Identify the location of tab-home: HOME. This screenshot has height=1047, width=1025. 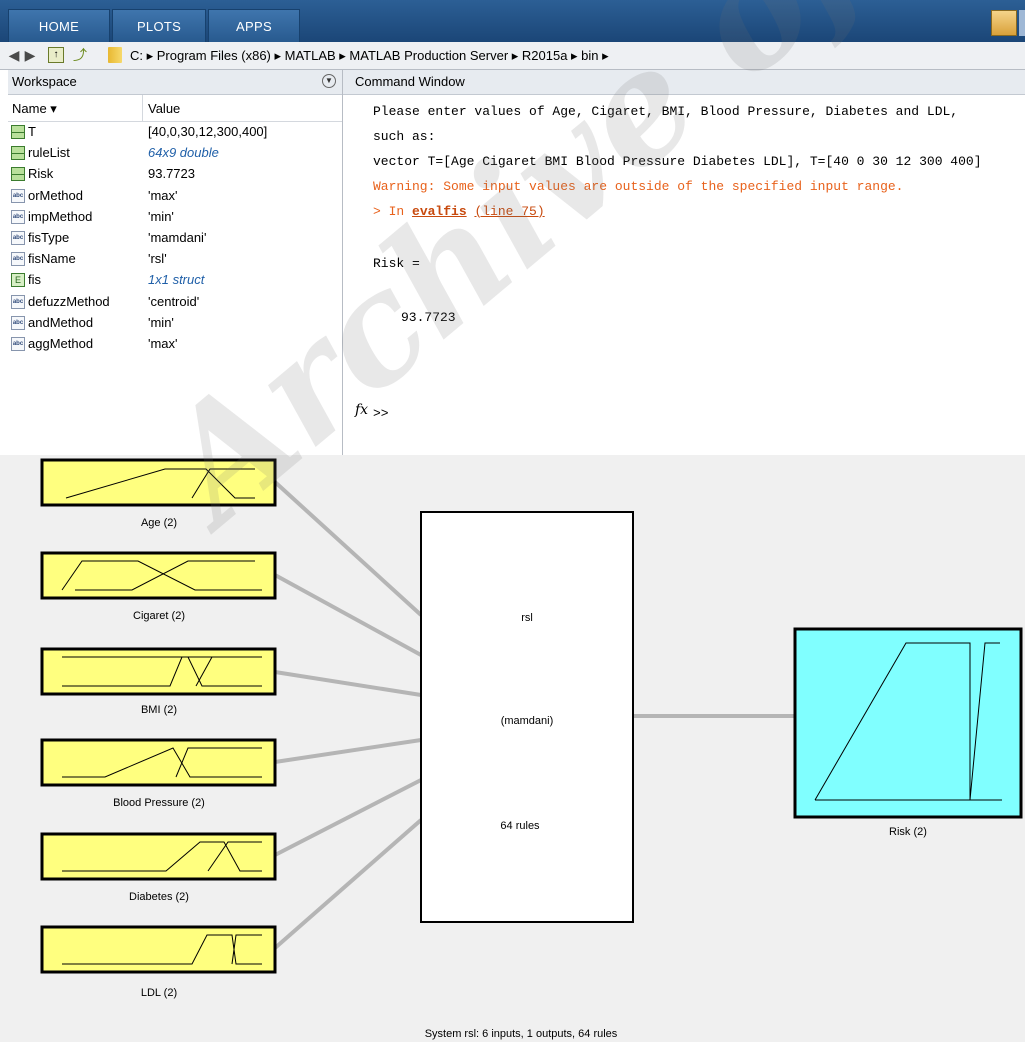
(59, 25).